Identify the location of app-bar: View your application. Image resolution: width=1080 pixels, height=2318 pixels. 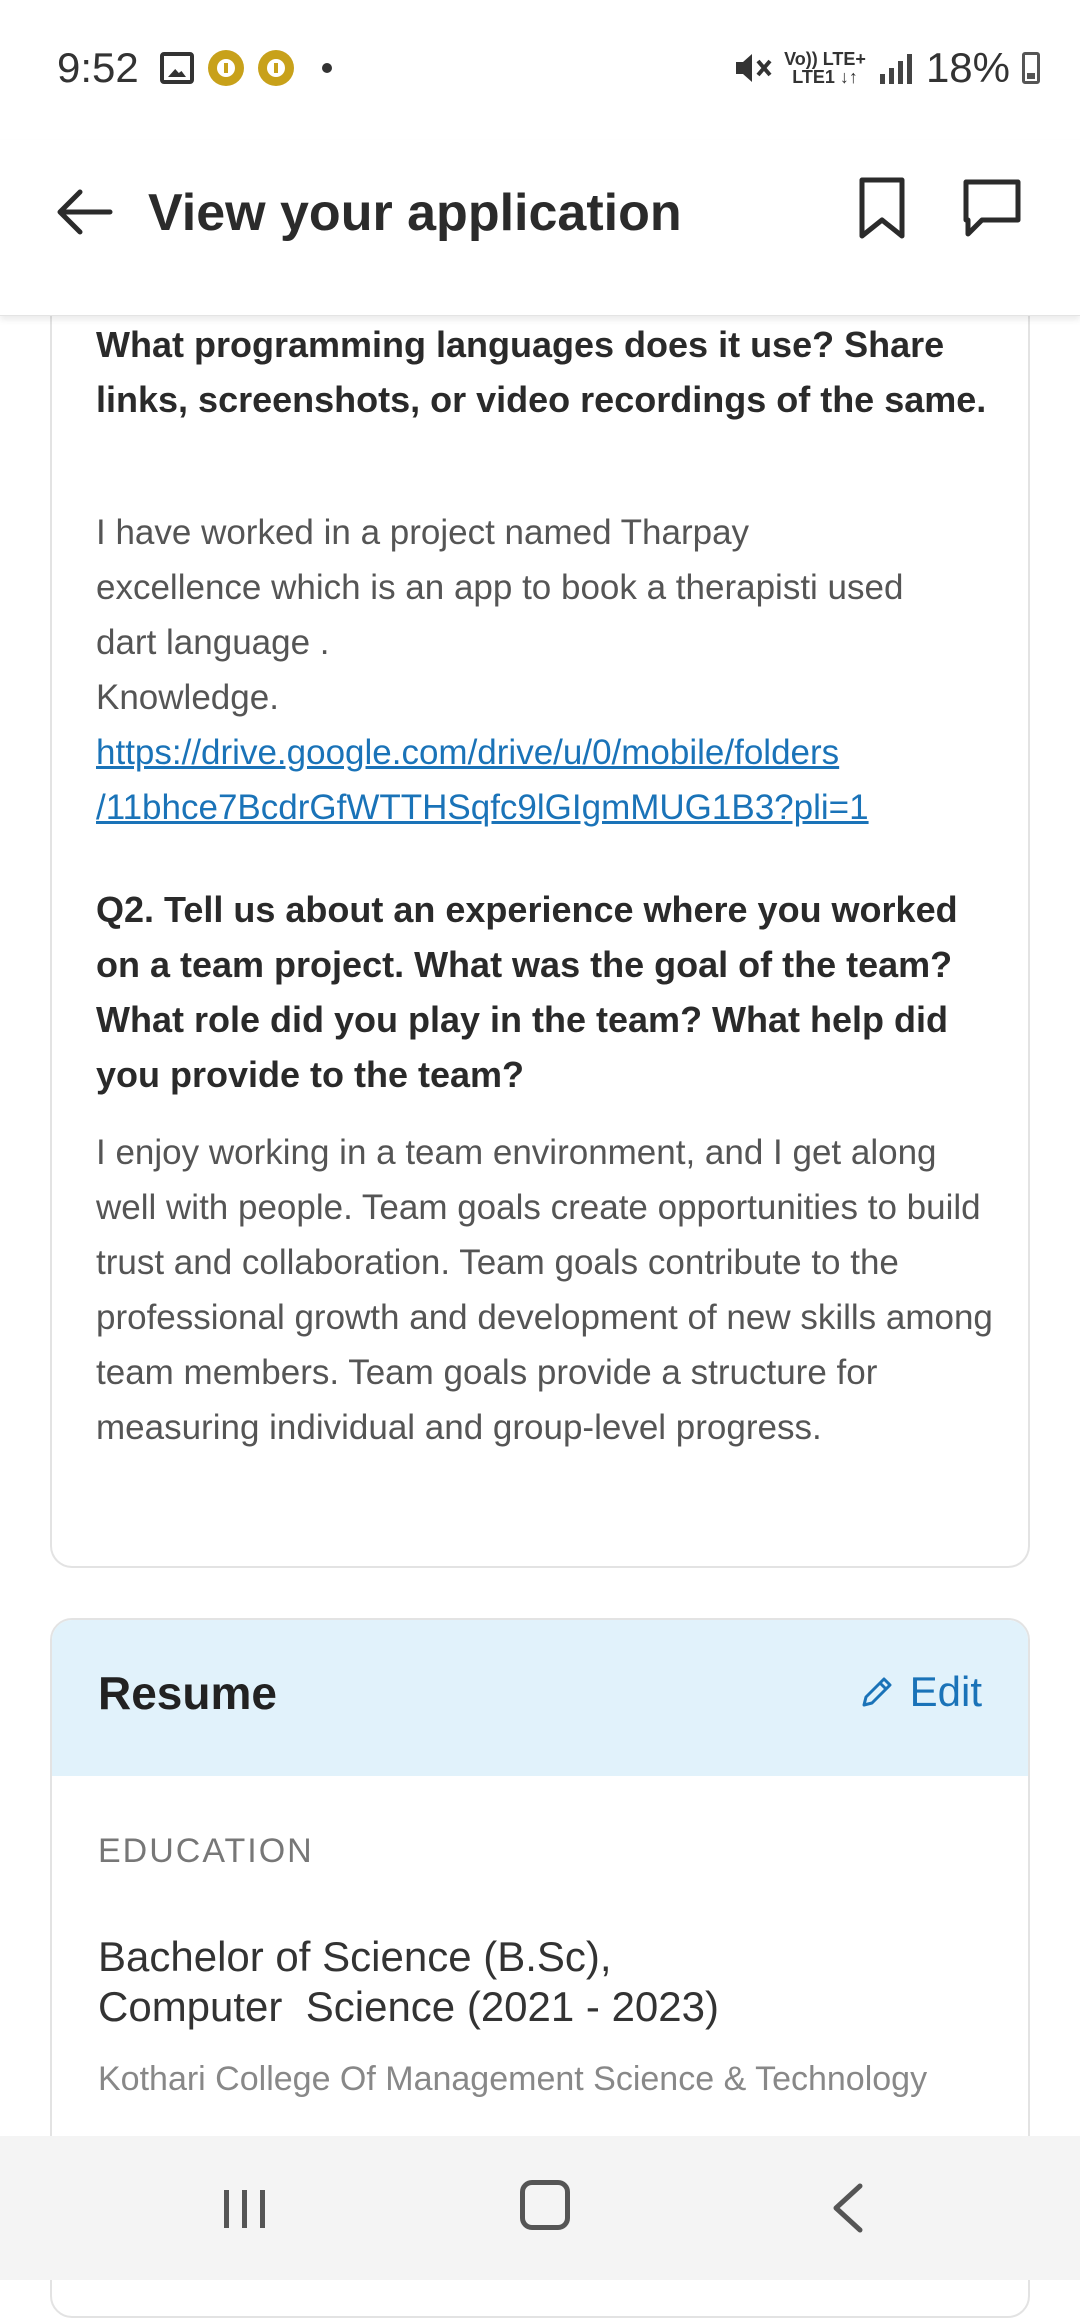
(540, 228).